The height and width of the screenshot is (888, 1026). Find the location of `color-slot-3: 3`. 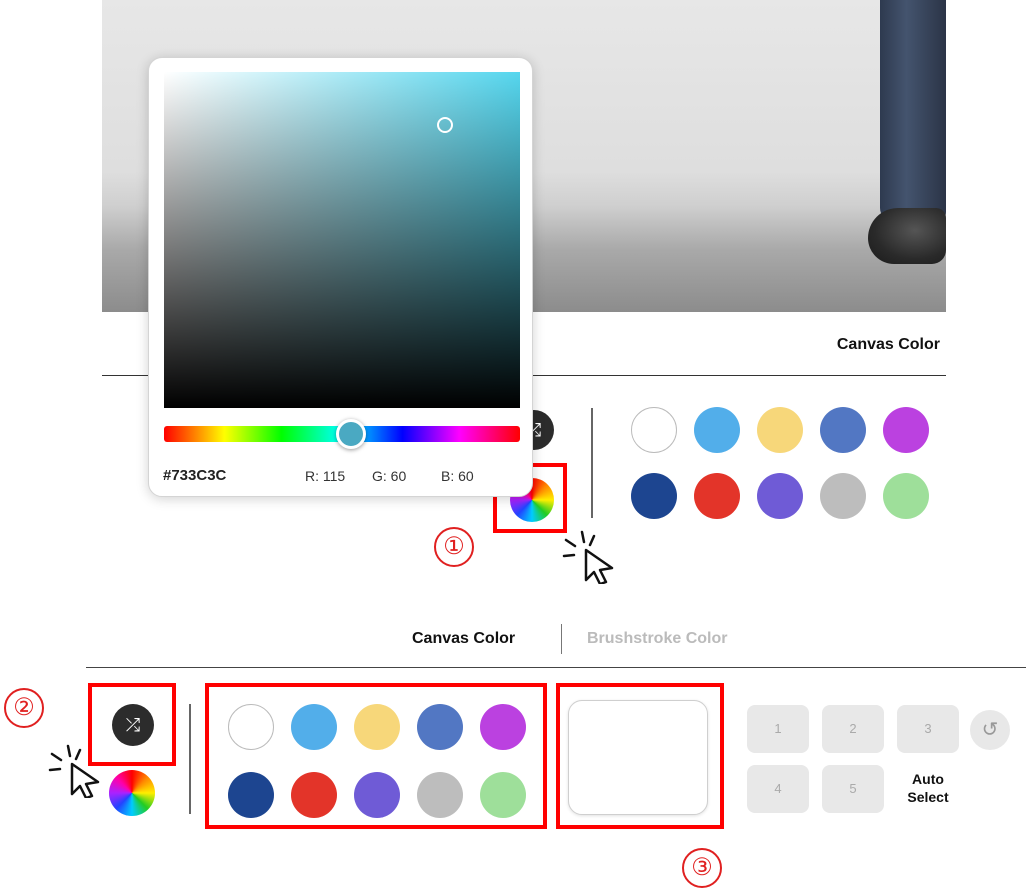

color-slot-3: 3 is located at coordinates (928, 729).